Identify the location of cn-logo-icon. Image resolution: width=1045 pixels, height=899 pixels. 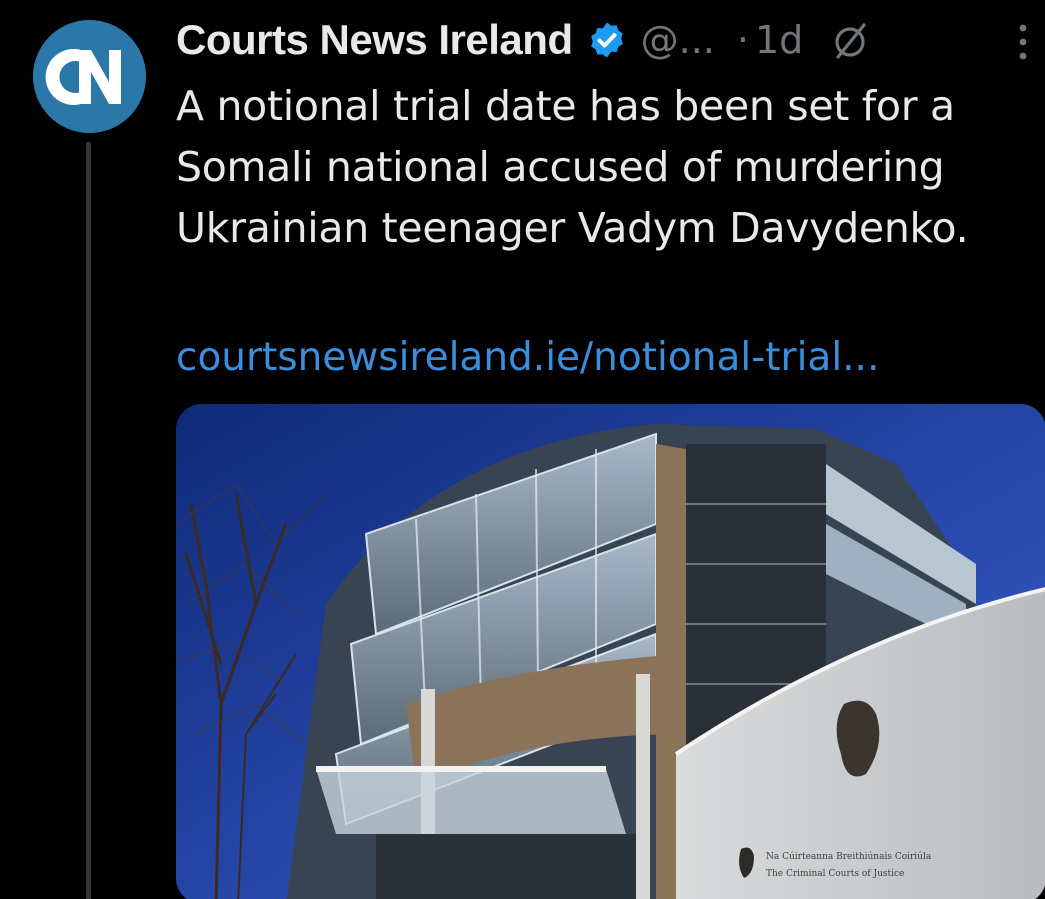
(89, 76).